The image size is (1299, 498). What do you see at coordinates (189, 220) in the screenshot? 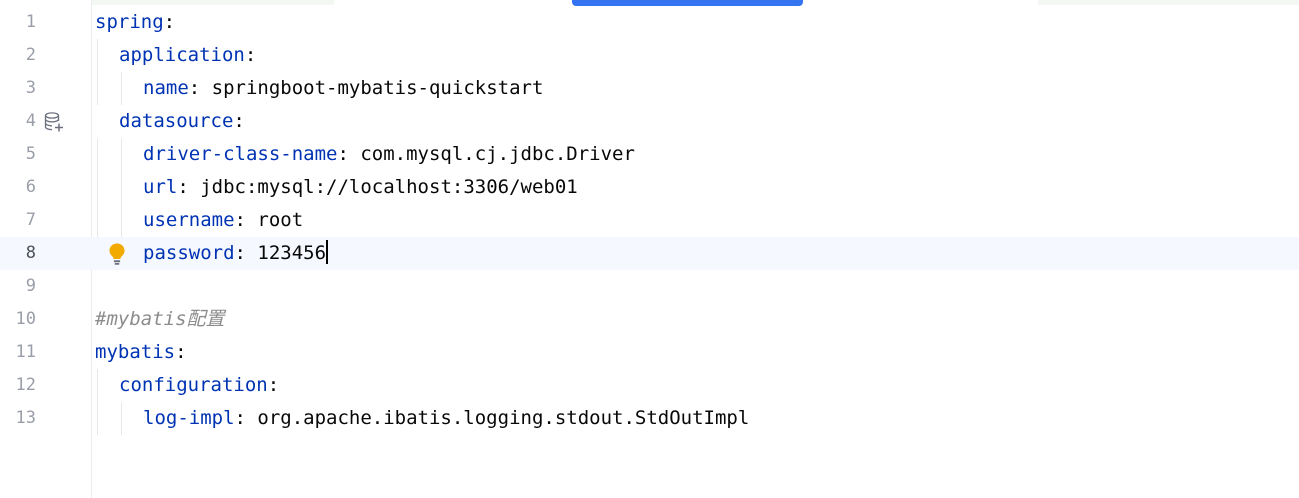
I see `yaml-key: username` at bounding box center [189, 220].